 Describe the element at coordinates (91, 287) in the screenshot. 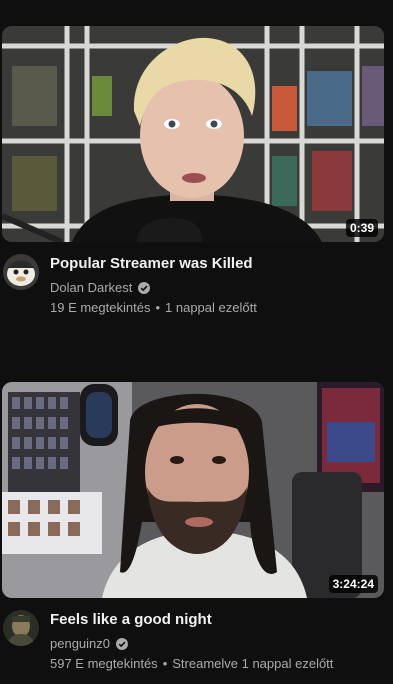

I see `channel-name: Dolan Darkest` at that location.